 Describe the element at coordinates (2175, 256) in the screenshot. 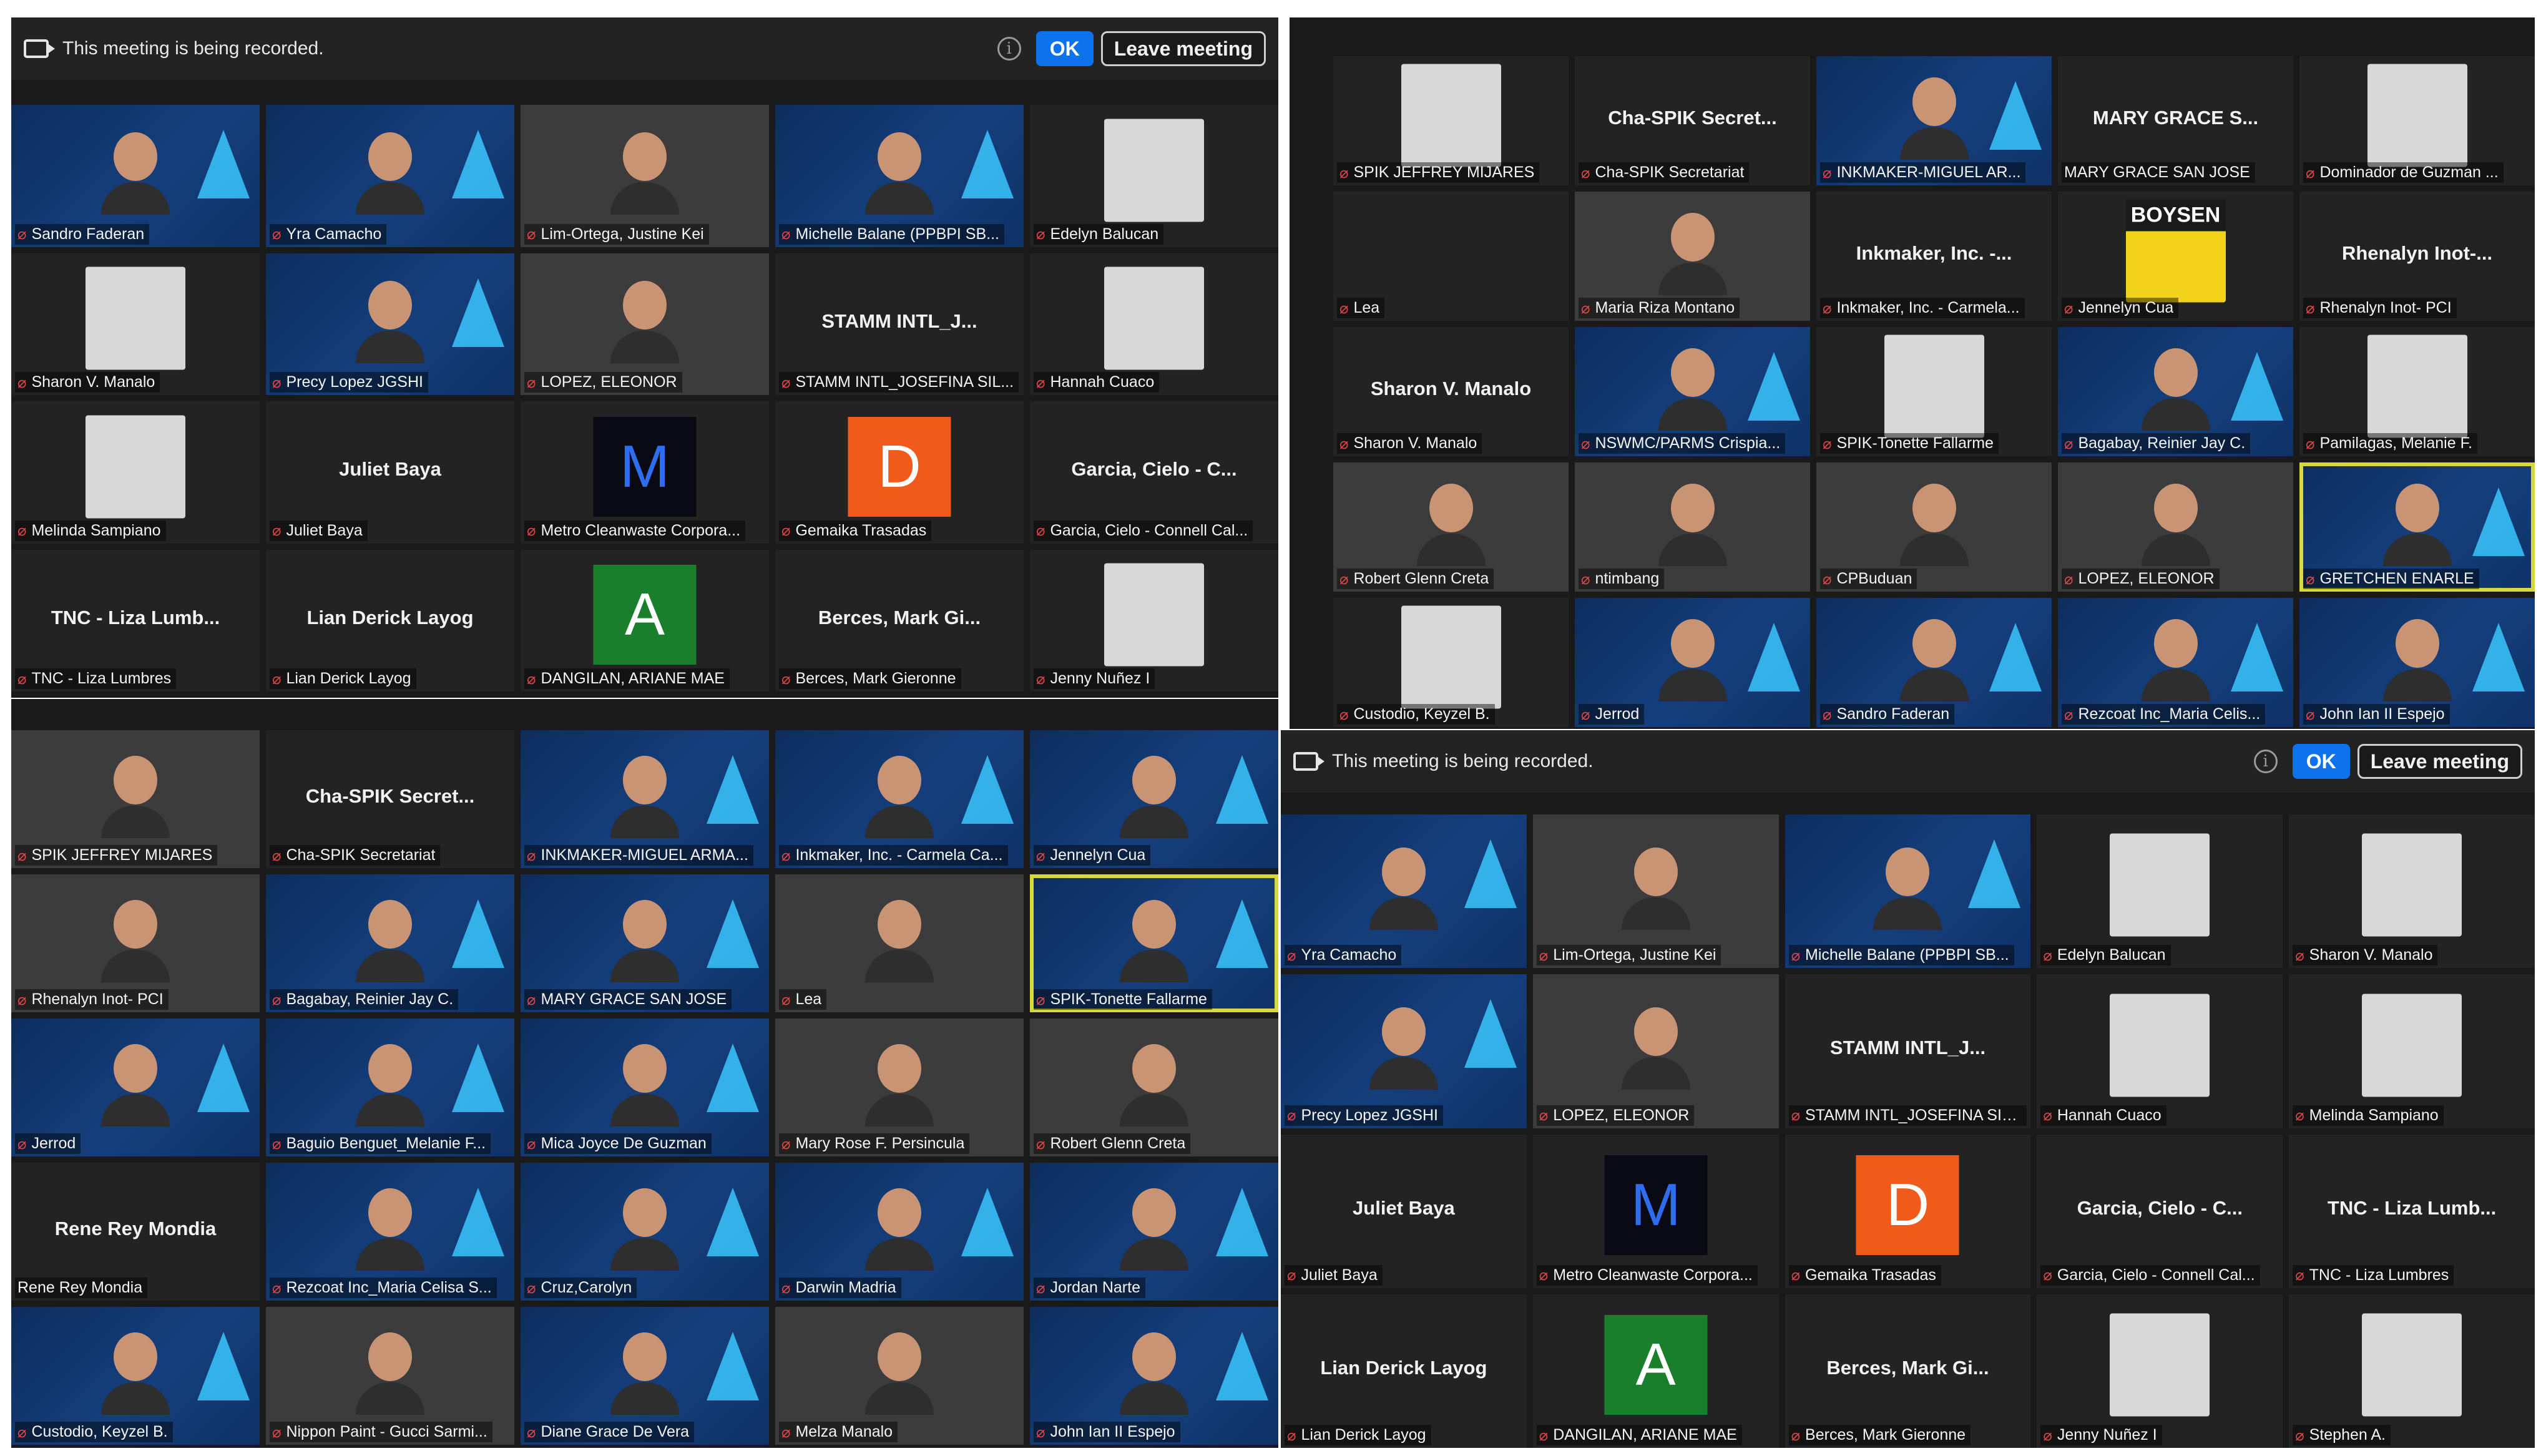

I see `participant-tile: BOYSEN ⌀ Jennelyn Cua` at that location.